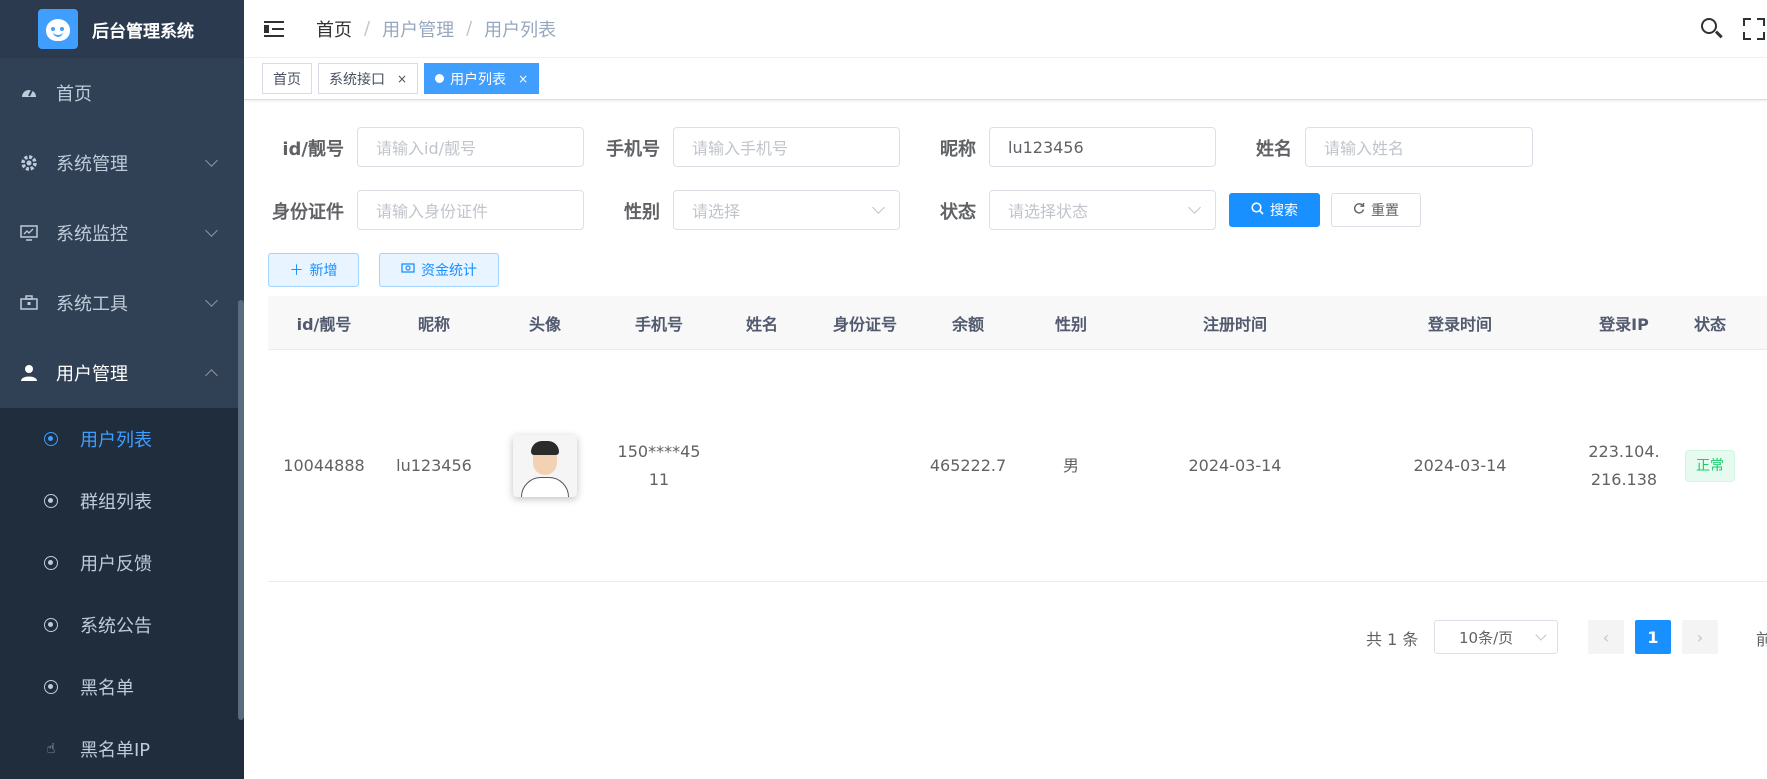 The height and width of the screenshot is (779, 1767). What do you see at coordinates (1496, 637) in the screenshot?
I see `page-size-select: 10条/页` at bounding box center [1496, 637].